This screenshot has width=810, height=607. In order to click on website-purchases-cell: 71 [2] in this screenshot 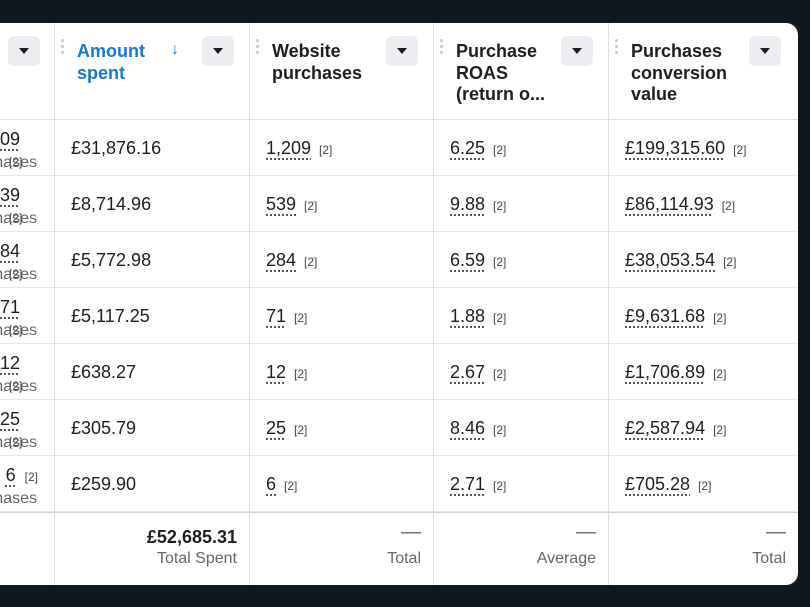, I will do `click(286, 316)`.